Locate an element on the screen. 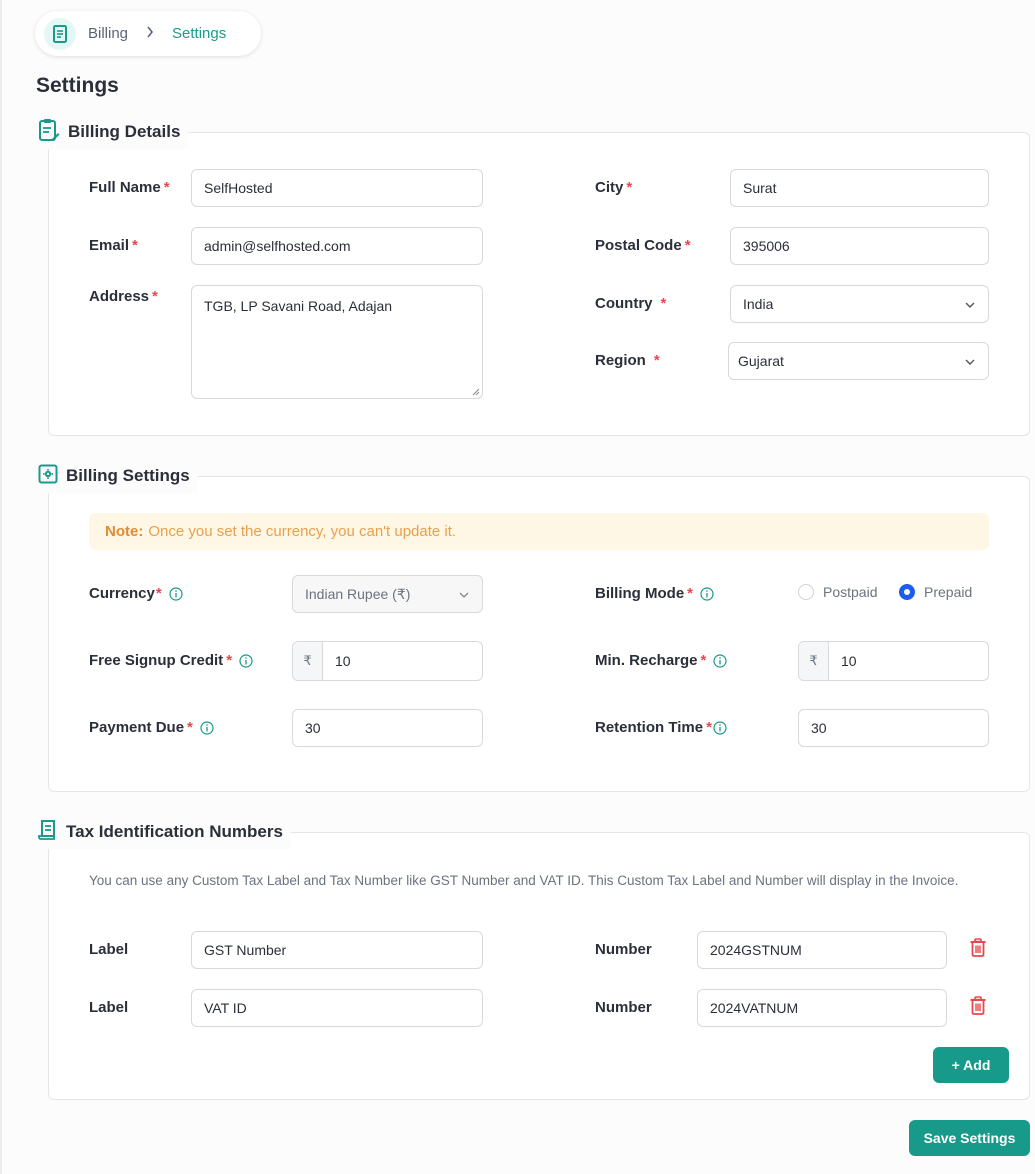  resize-handle-icon is located at coordinates (476, 392).